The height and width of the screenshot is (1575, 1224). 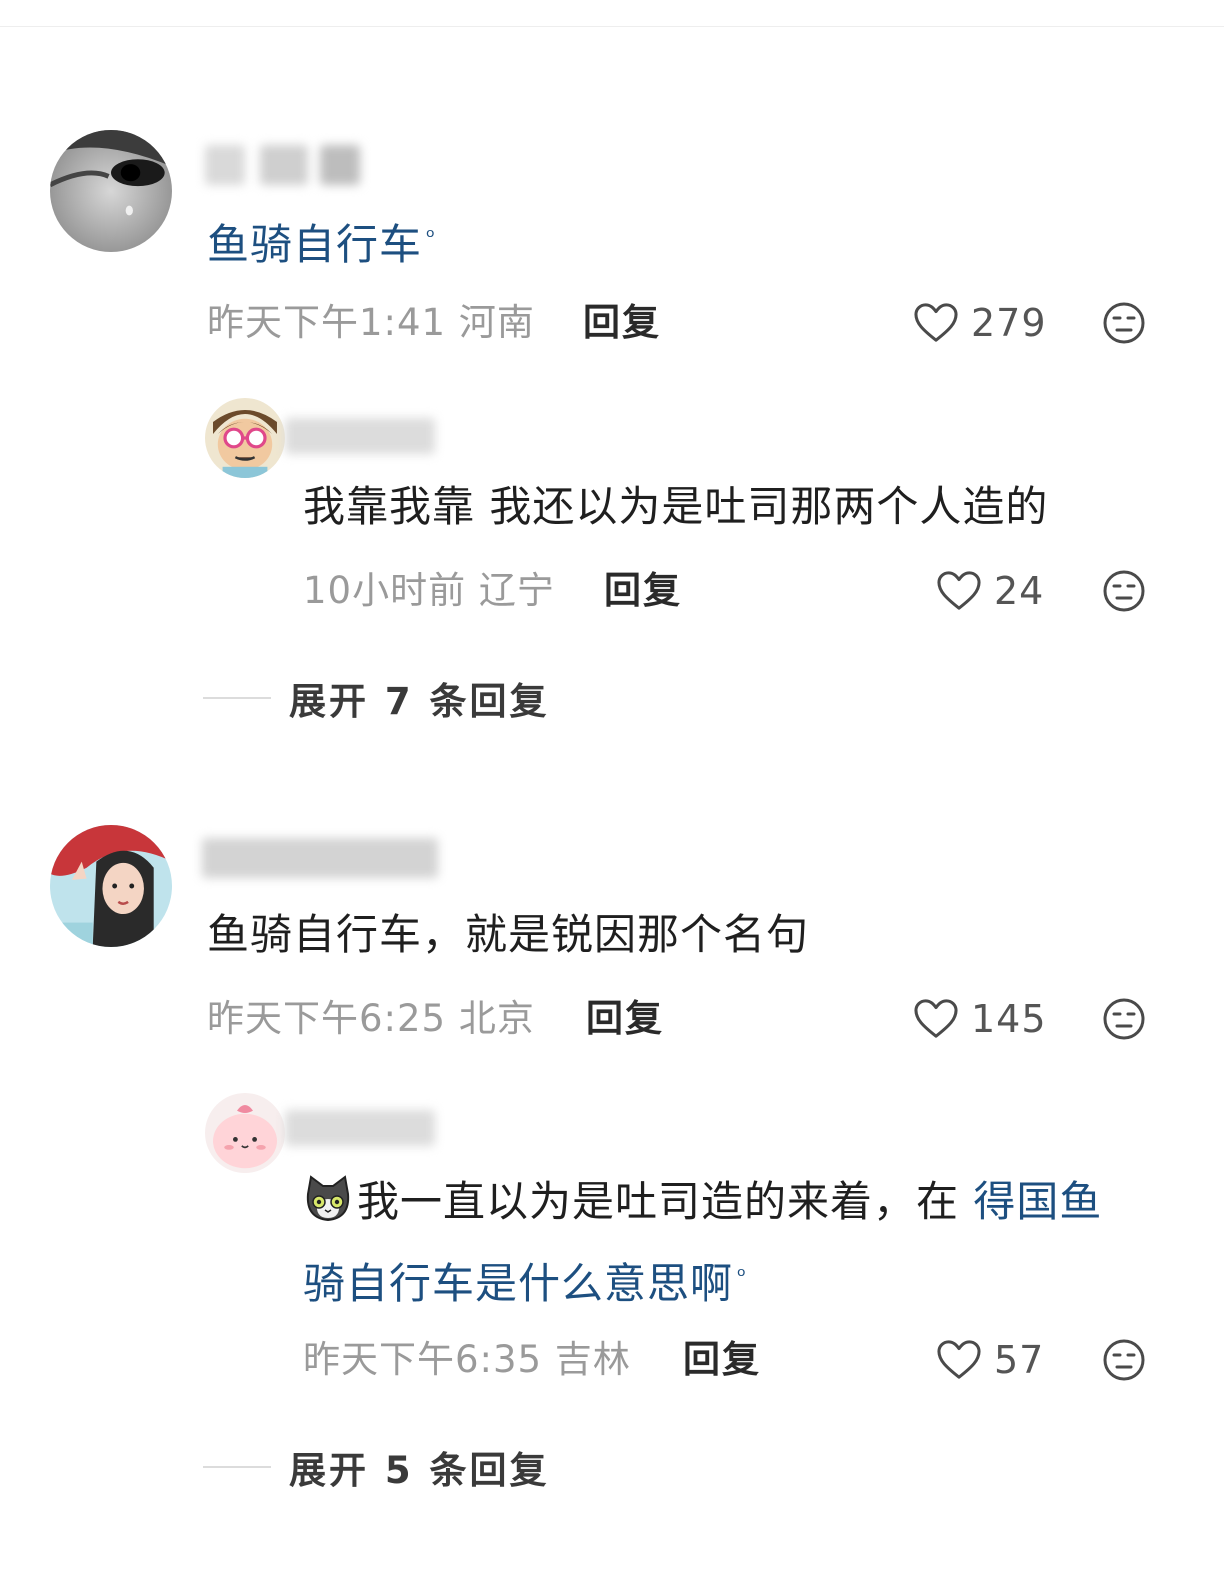 I want to click on search-link: 鱼骑自行车, so click(x=314, y=244).